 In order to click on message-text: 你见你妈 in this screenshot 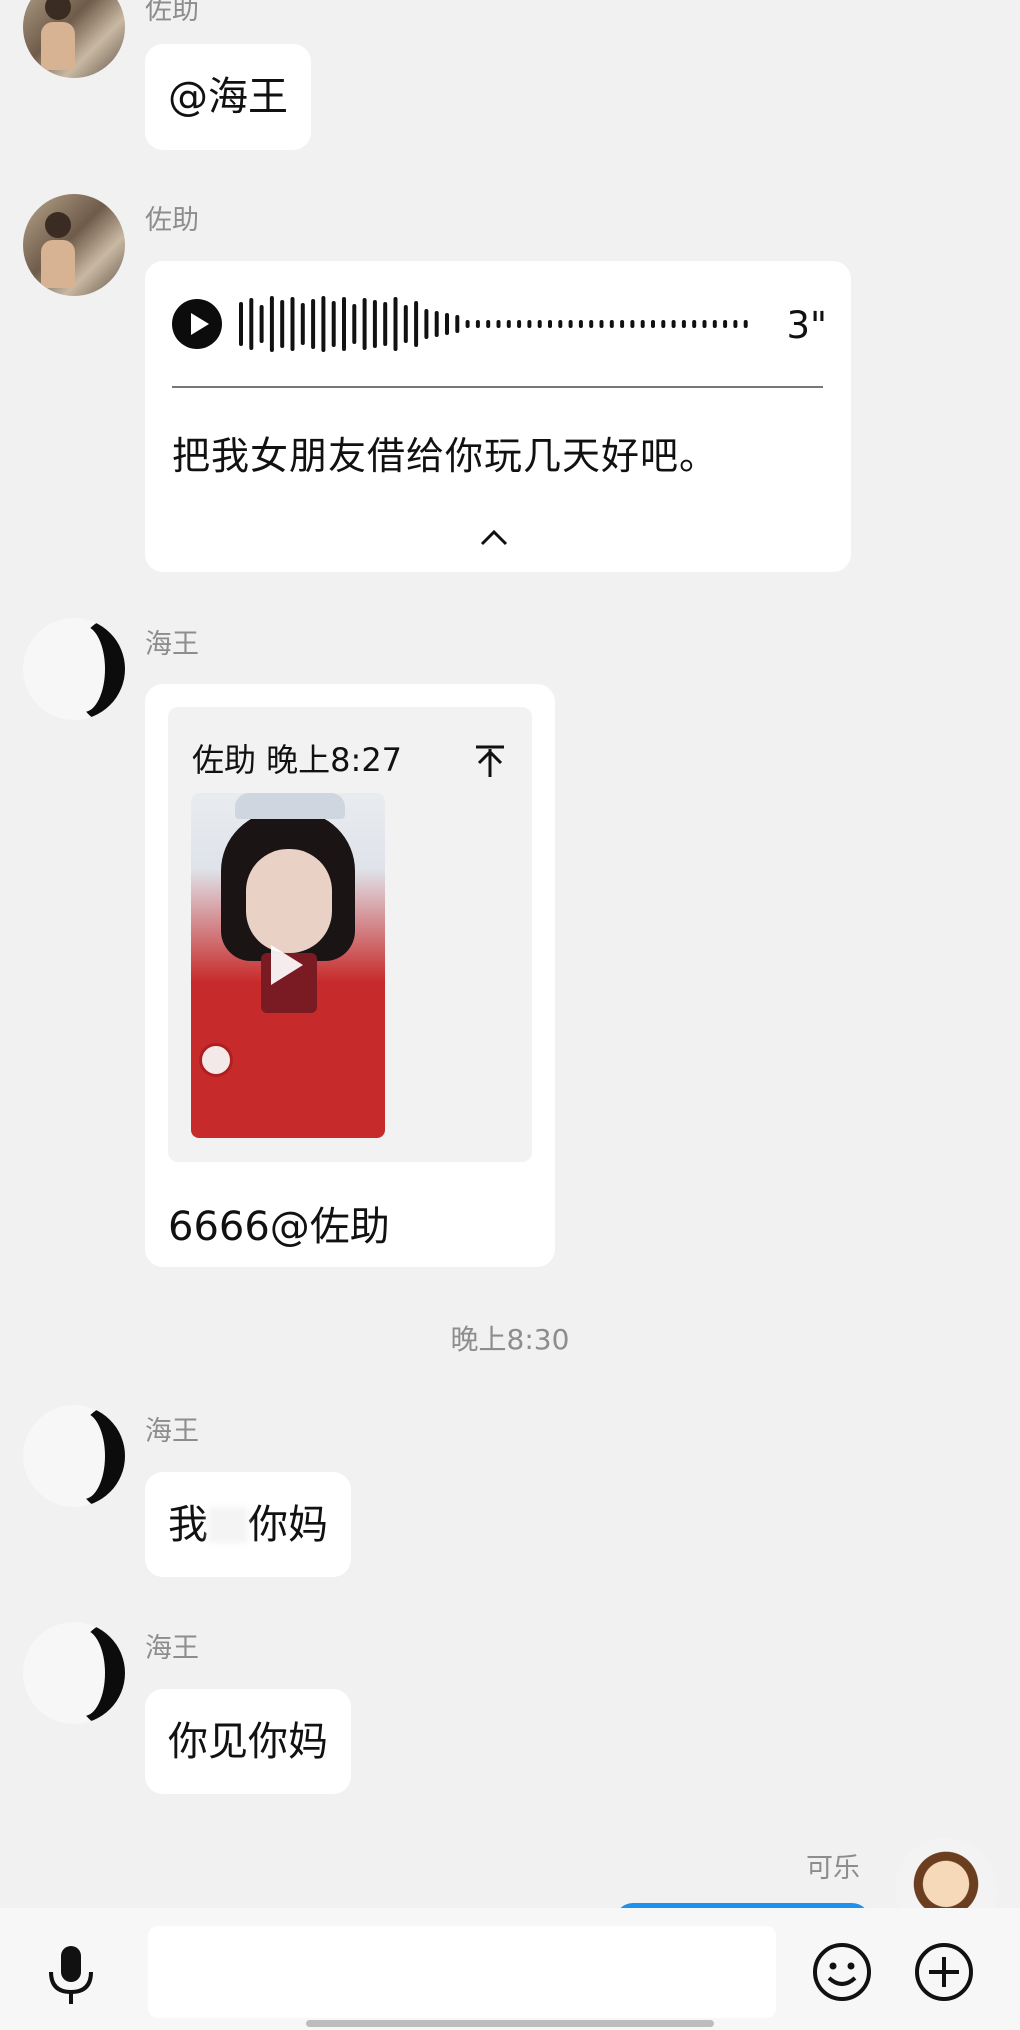, I will do `click(248, 1741)`.